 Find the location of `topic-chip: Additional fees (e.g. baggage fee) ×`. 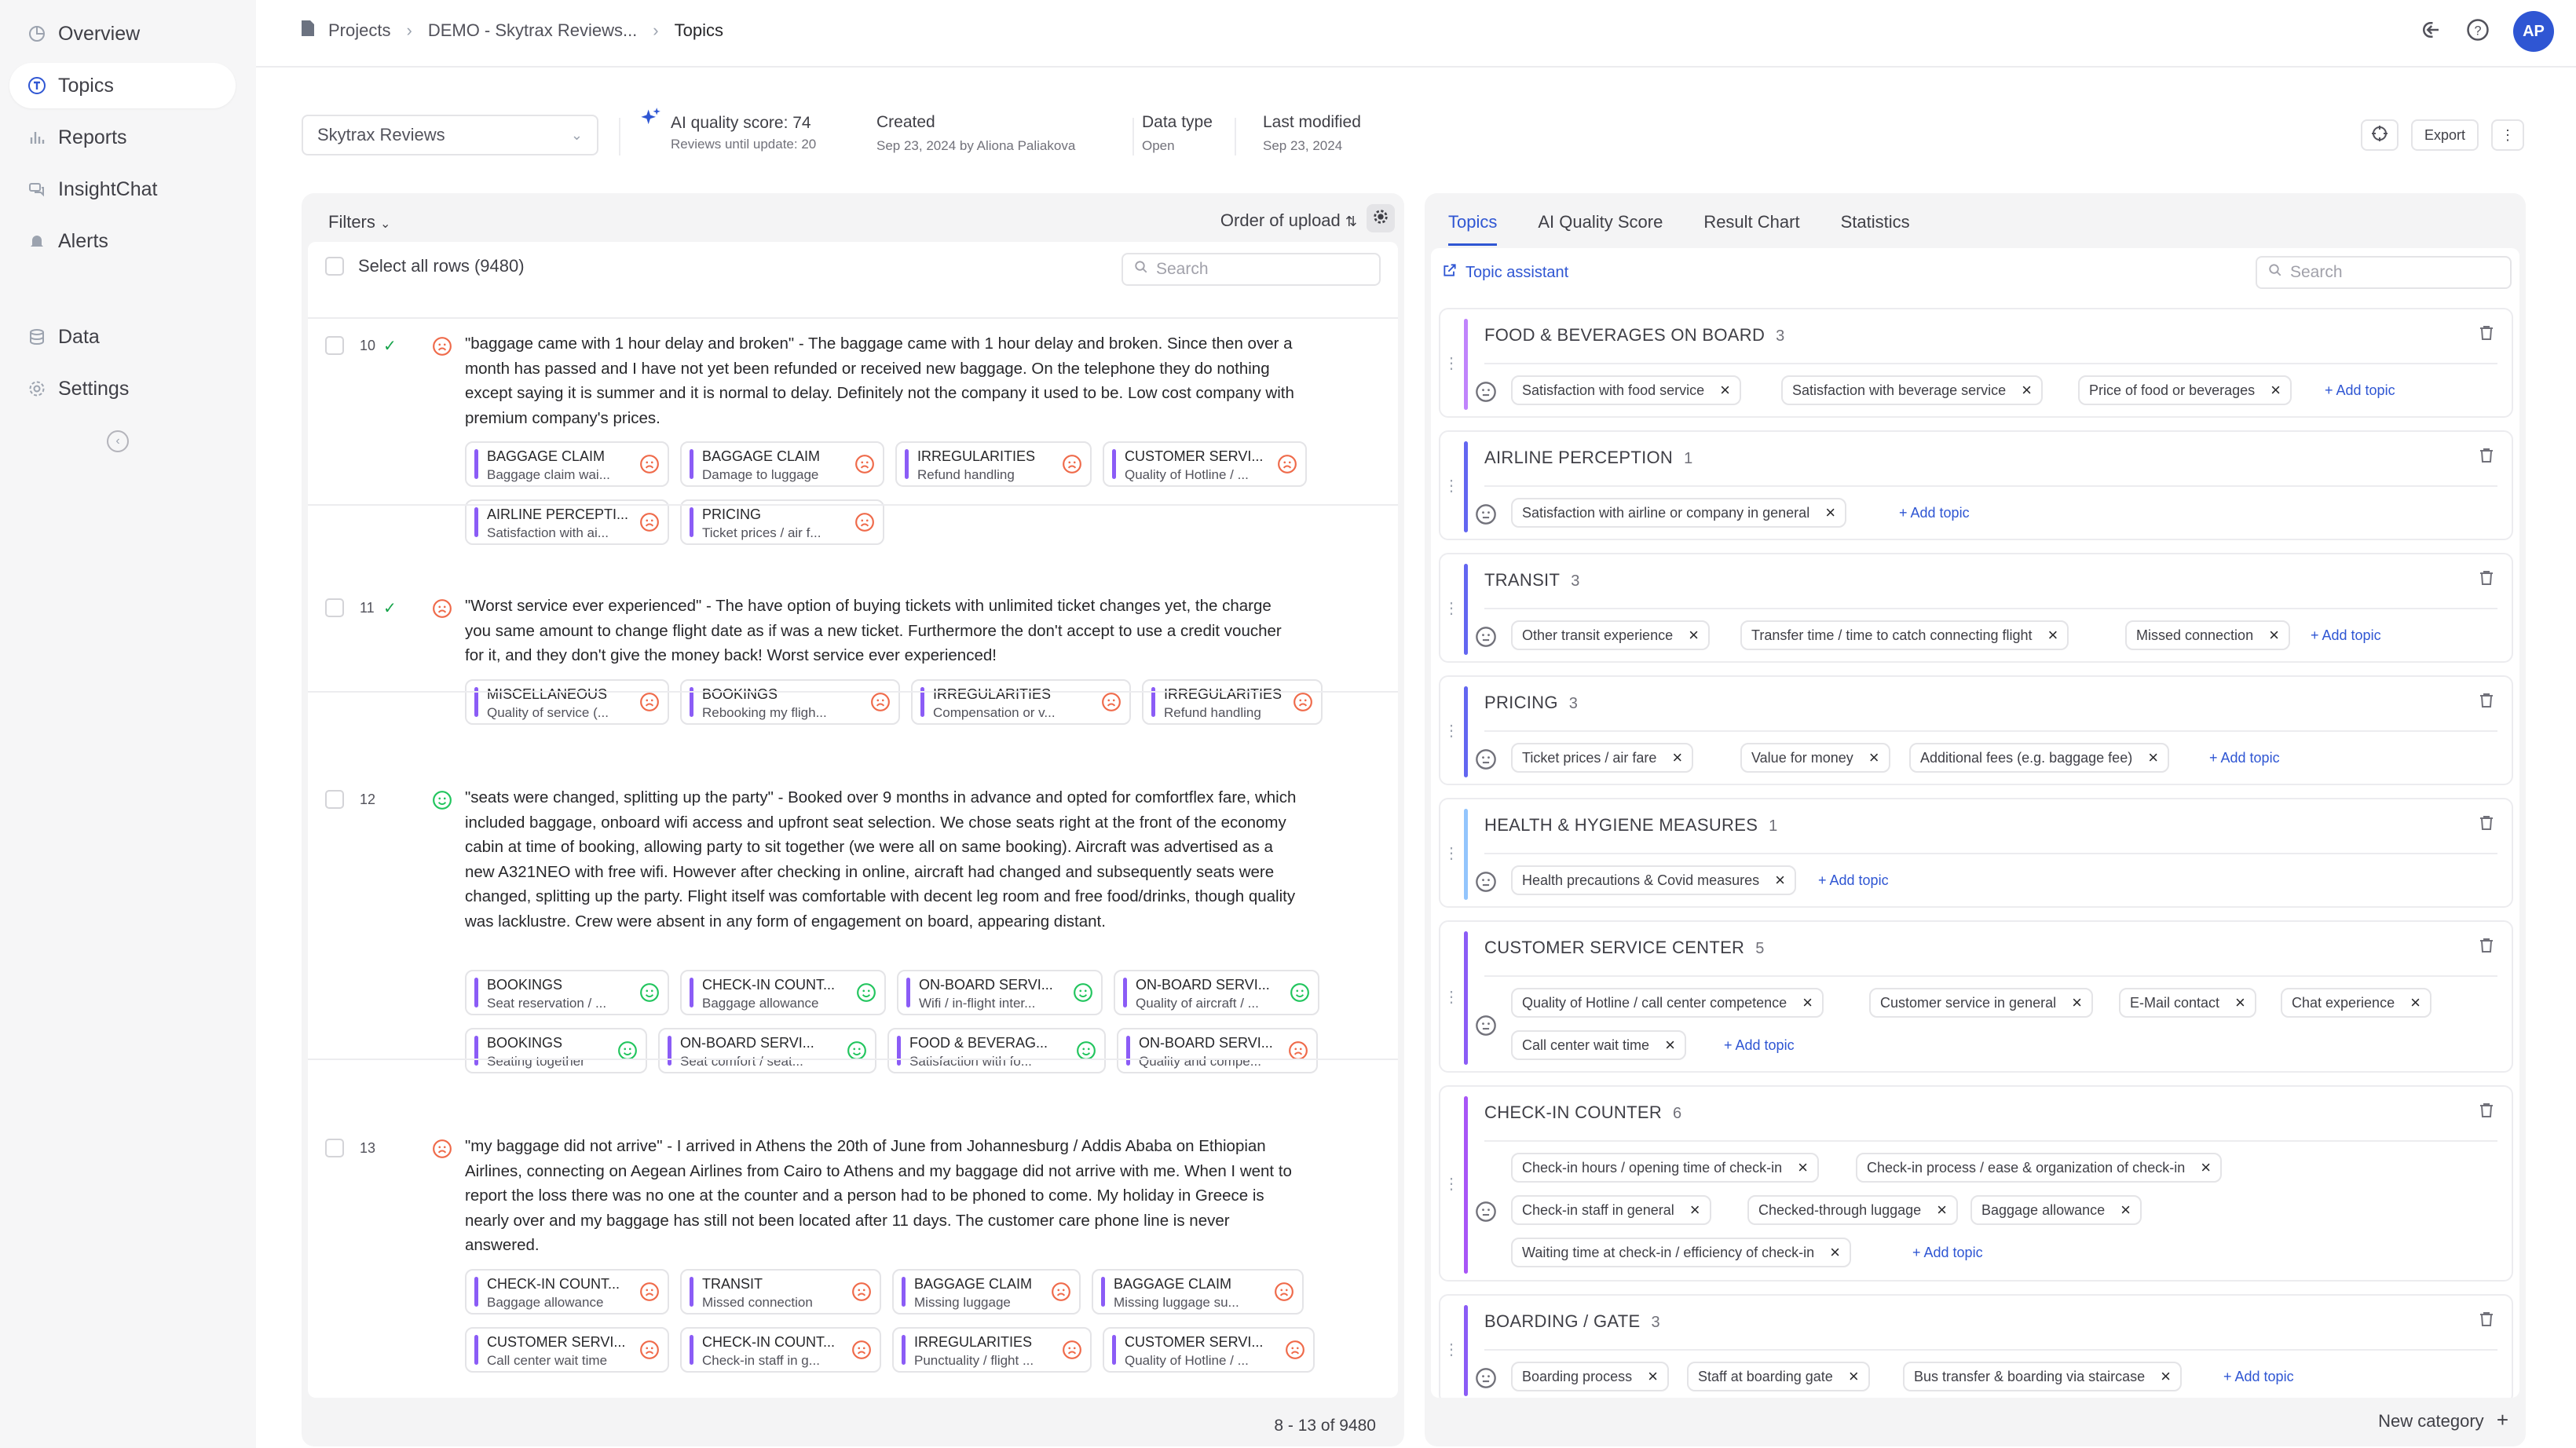

topic-chip: Additional fees (e.g. baggage fee) × is located at coordinates (2039, 758).